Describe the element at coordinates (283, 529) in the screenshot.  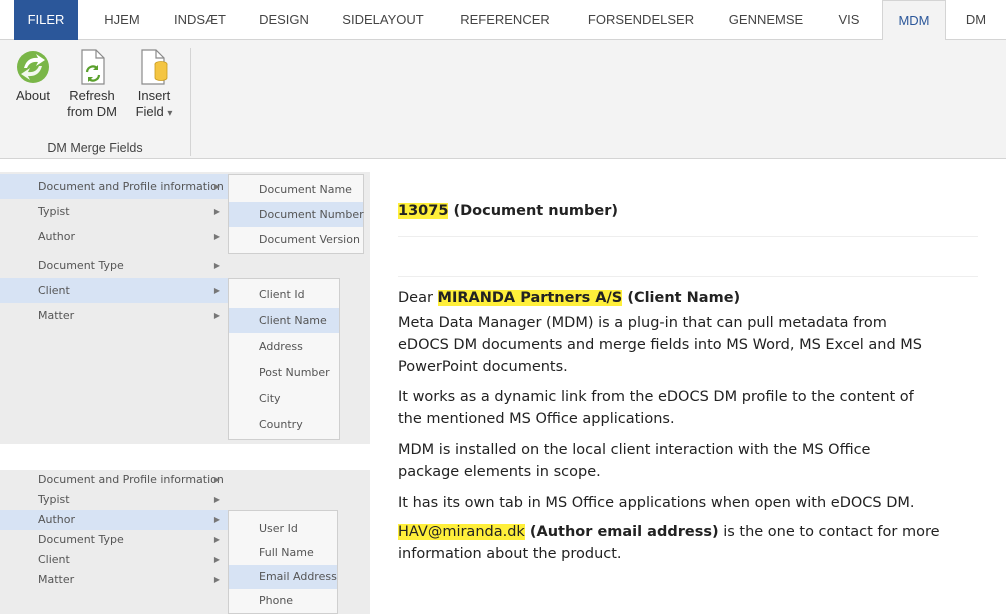
I see `submenu-item-user-id: User Id` at that location.